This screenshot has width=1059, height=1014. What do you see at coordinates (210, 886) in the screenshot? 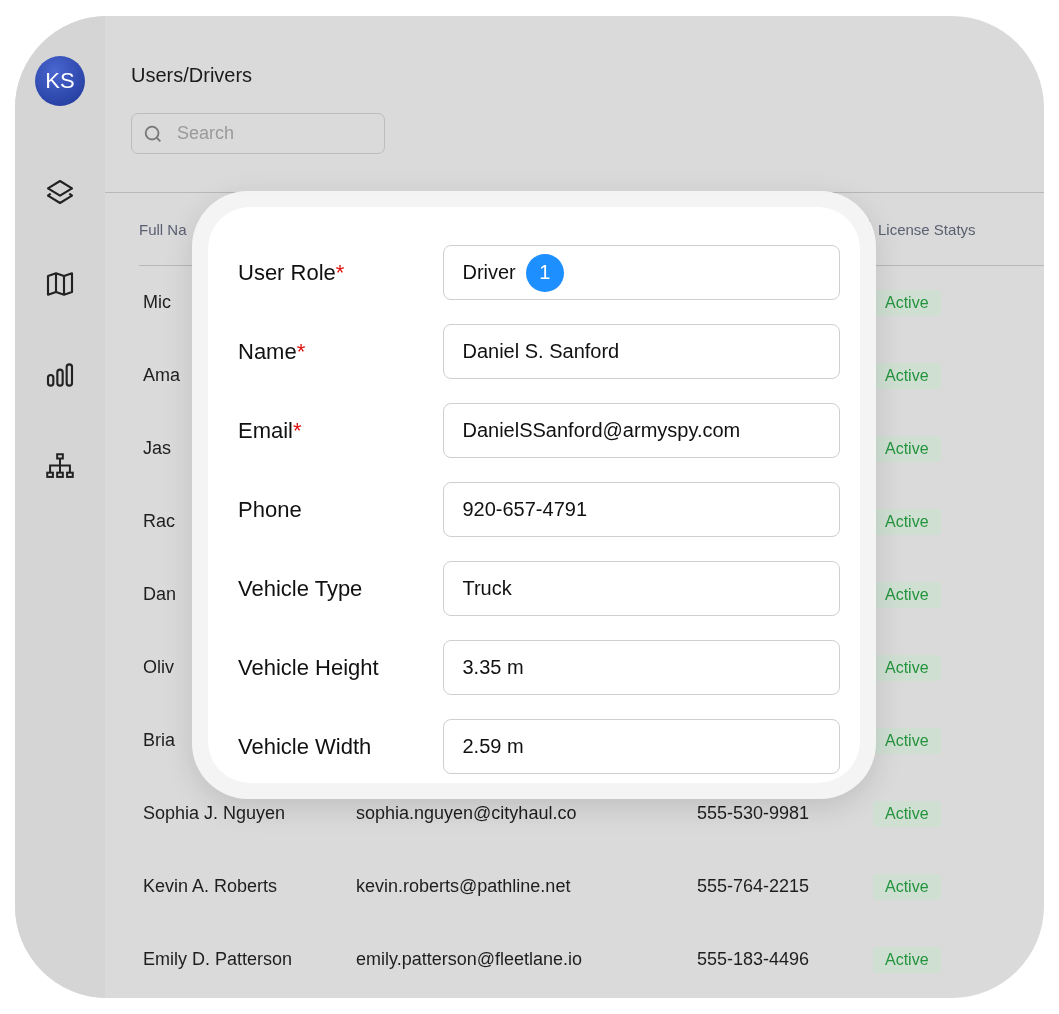
I see `table-cell: Kevin A. Roberts` at bounding box center [210, 886].